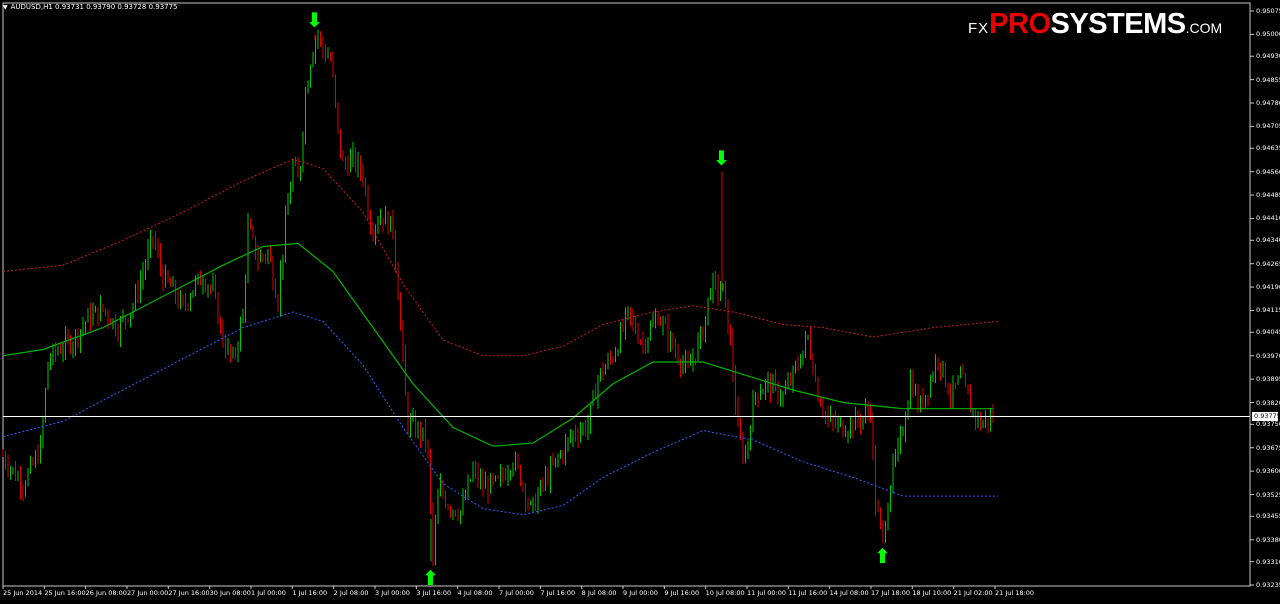 The height and width of the screenshot is (604, 1280). I want to click on time-tick-label: 9 Jul 00:00, so click(640, 593).